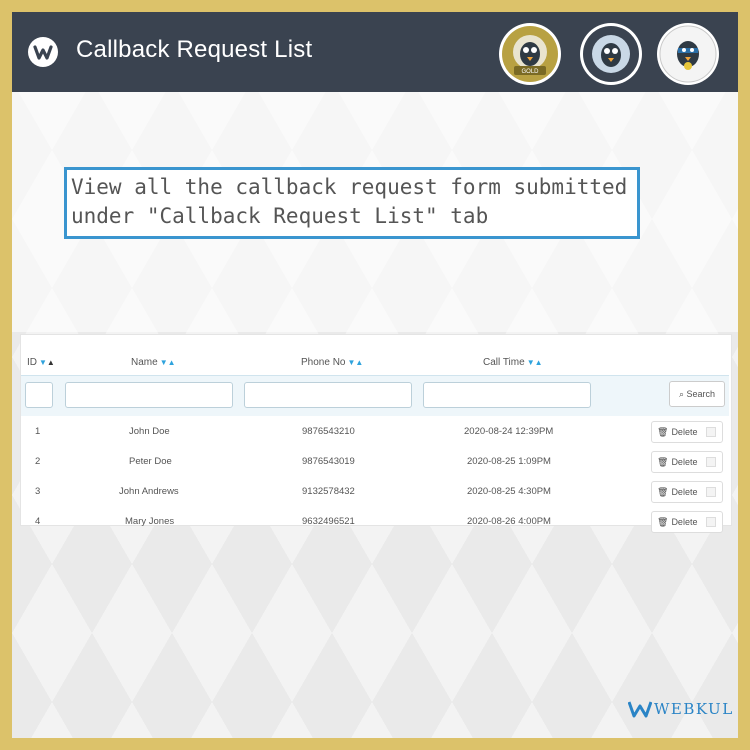 This screenshot has width=750, height=750. What do you see at coordinates (150, 461) in the screenshot?
I see `row-name: Peter Doe` at bounding box center [150, 461].